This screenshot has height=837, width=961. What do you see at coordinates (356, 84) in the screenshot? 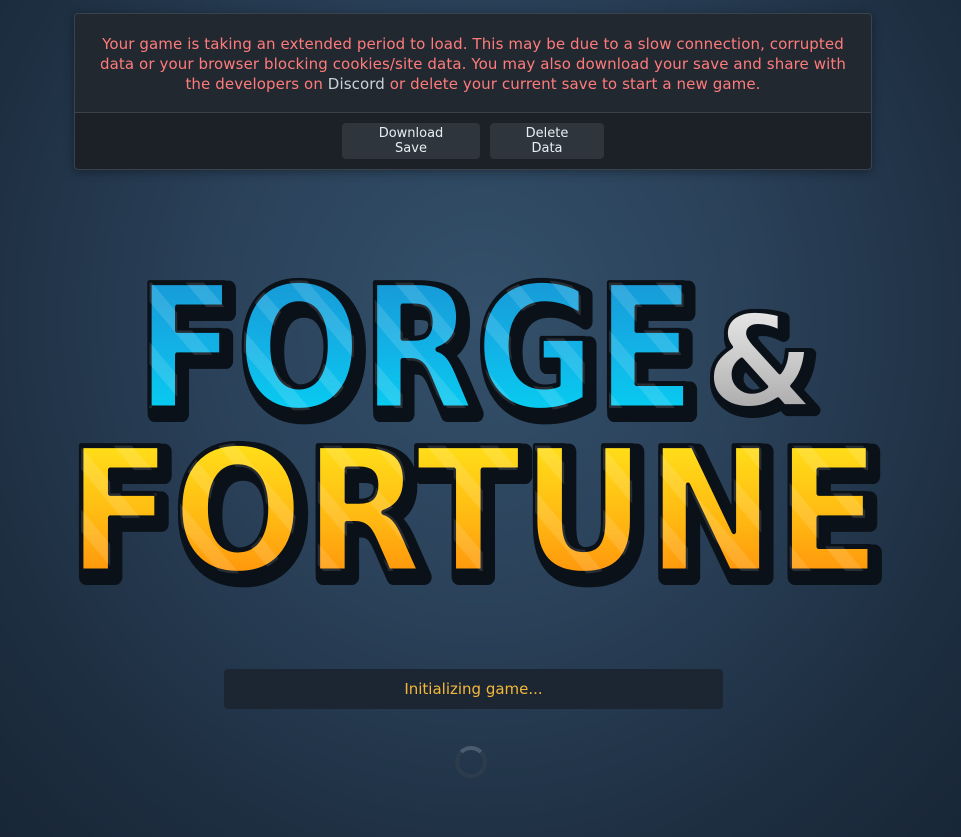
I see `discord-link: Discord` at bounding box center [356, 84].